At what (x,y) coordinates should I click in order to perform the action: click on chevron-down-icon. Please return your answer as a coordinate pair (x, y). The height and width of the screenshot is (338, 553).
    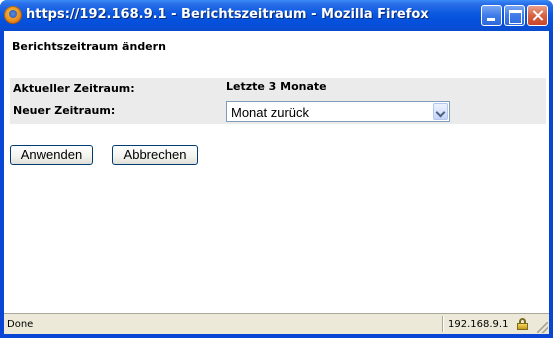
    Looking at the image, I should click on (440, 111).